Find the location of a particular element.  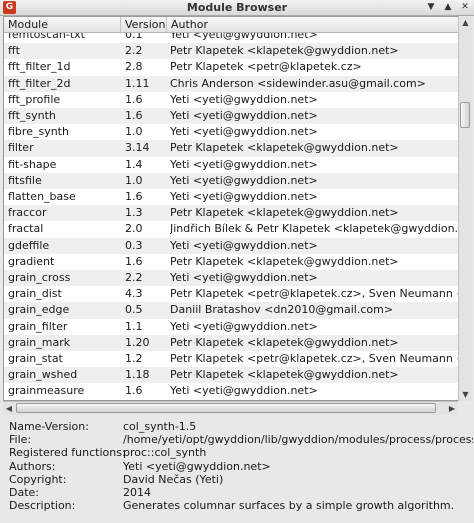

version-cell: 0.5 is located at coordinates (134, 310).